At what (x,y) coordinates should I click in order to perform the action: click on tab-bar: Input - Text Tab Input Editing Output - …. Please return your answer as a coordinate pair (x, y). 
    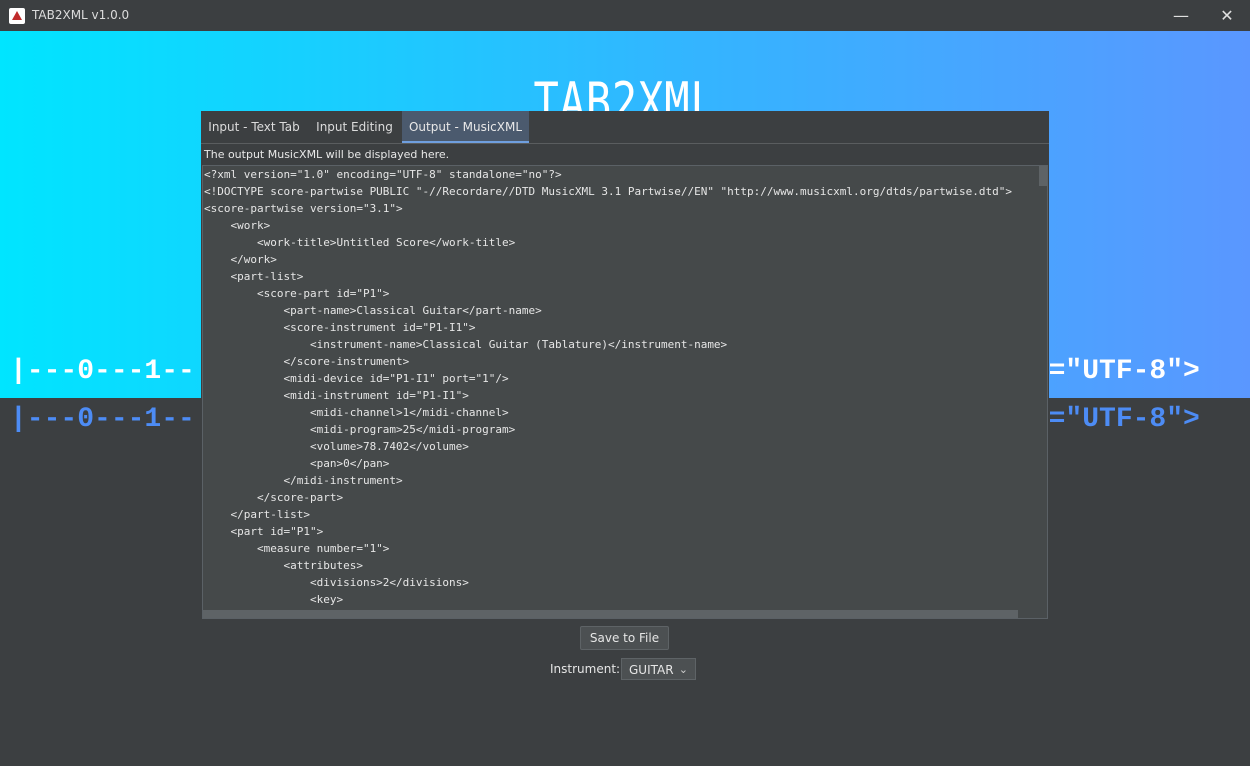
    Looking at the image, I should click on (625, 127).